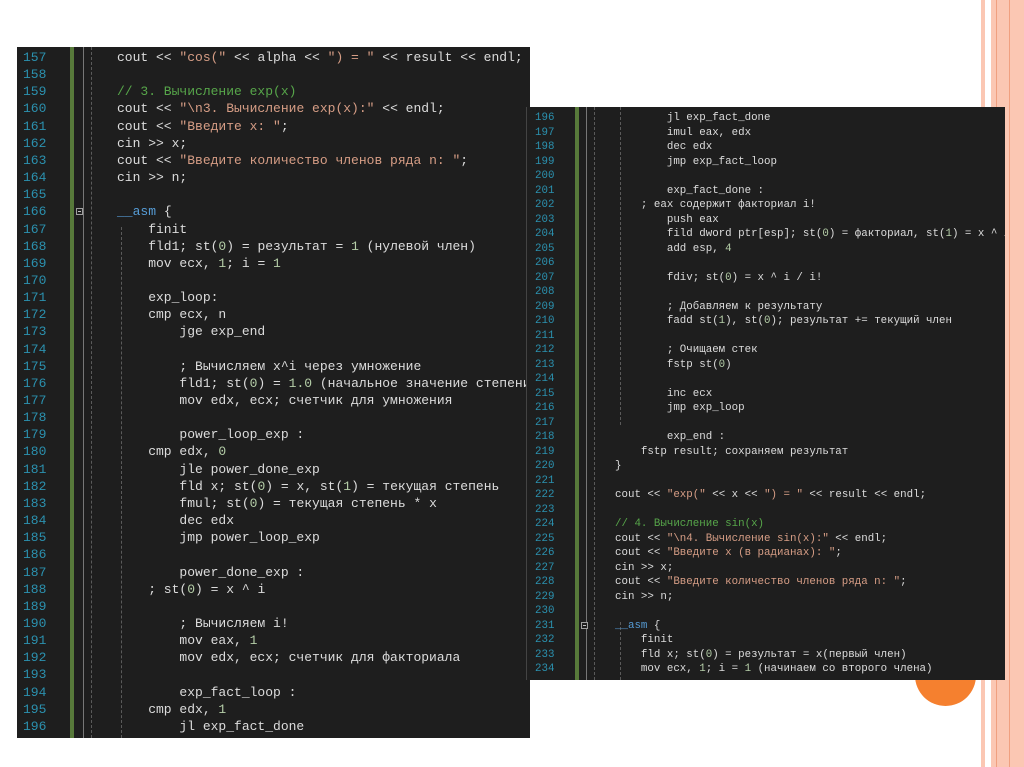 Image resolution: width=1024 pixels, height=767 pixels. Describe the element at coordinates (766, 307) in the screenshot. I see `code-line: 209 ; Добавляем к результату` at that location.